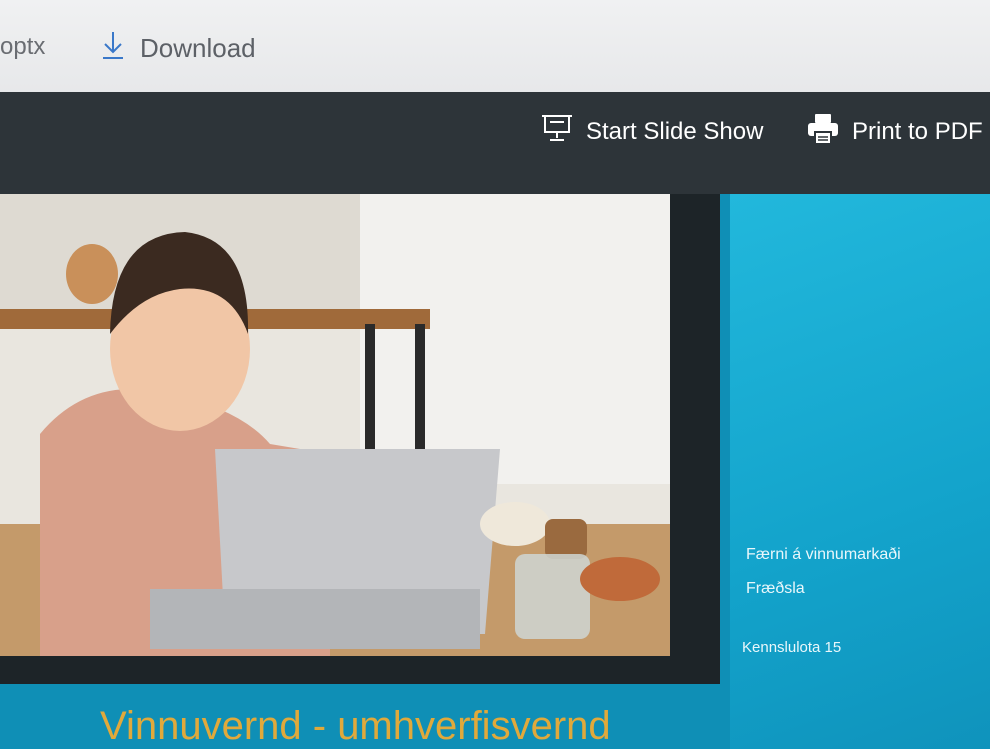 This screenshot has height=749, width=990. I want to click on printer-icon, so click(823, 132).